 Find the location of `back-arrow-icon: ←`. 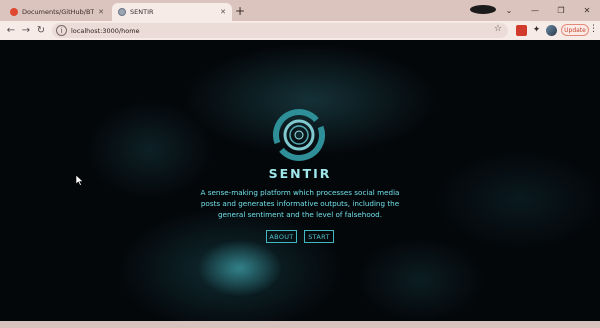

back-arrow-icon: ← is located at coordinates (11, 30).